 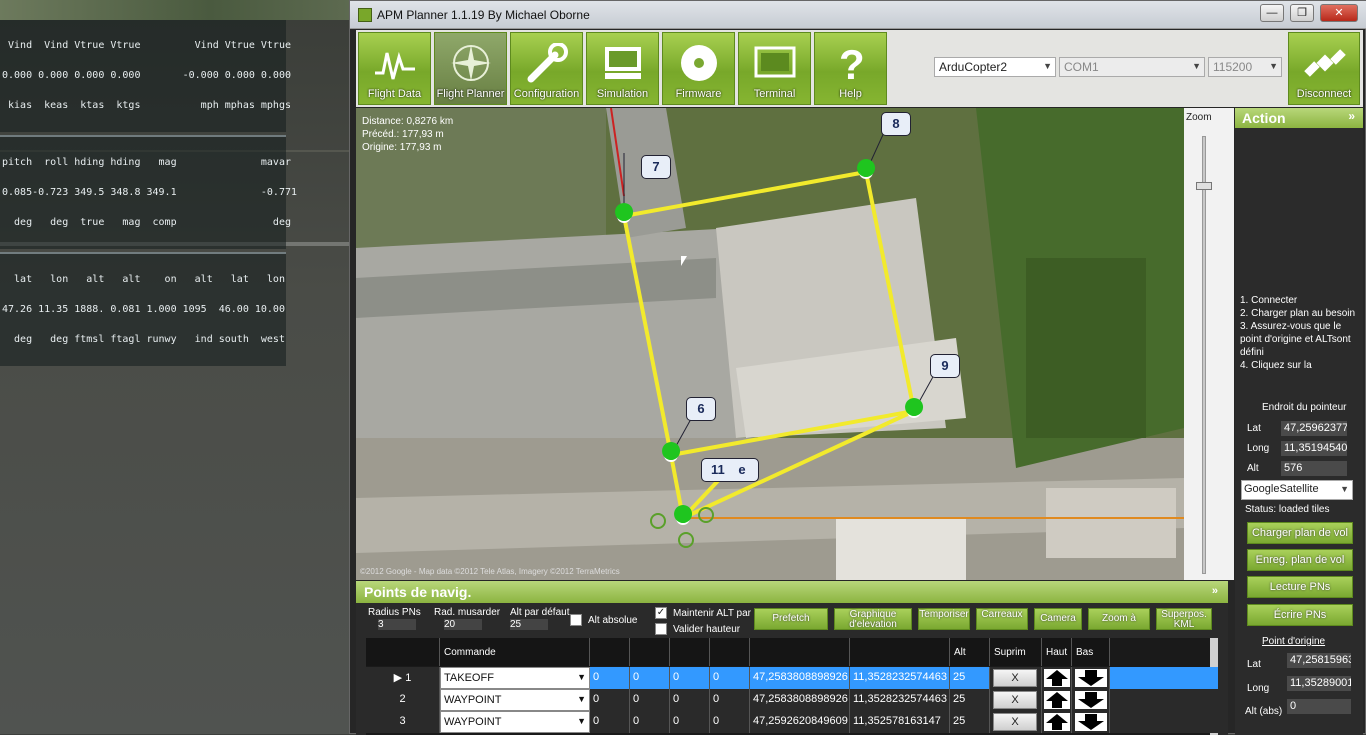 What do you see at coordinates (1132, 67) in the screenshot?
I see `port-select: COM1 ▼` at bounding box center [1132, 67].